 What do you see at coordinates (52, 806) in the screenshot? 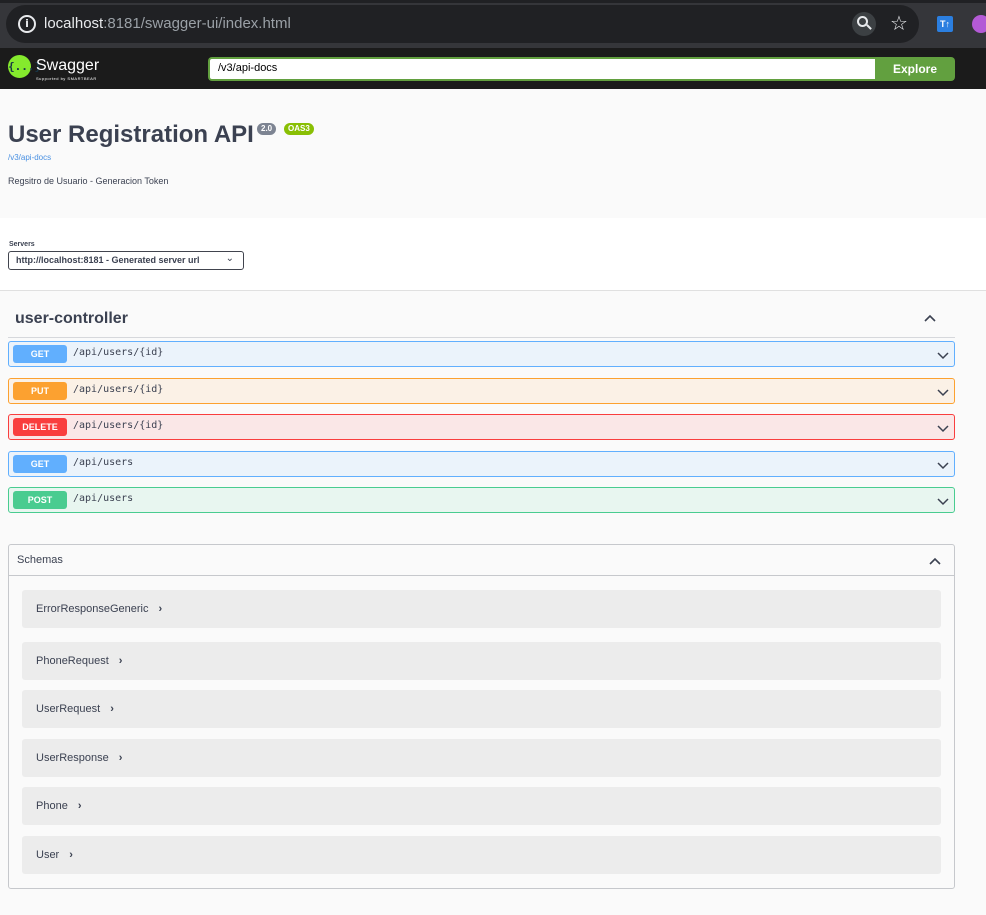
I see `schema-model-name: Phone` at bounding box center [52, 806].